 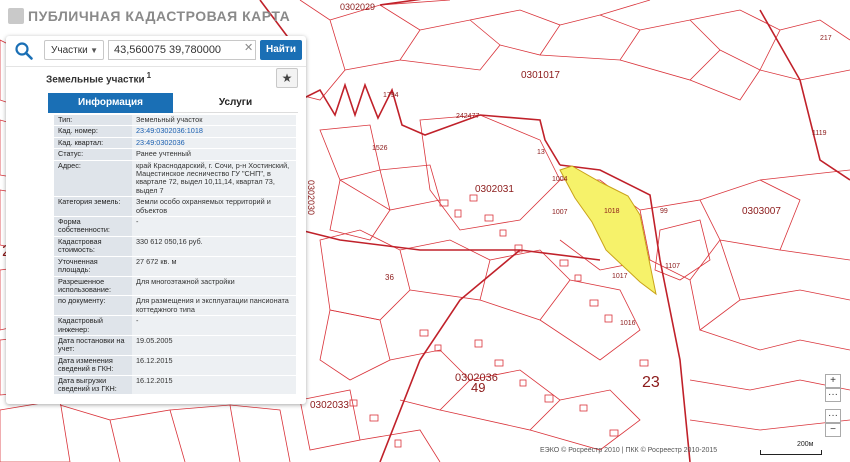 What do you see at coordinates (93, 306) in the screenshot?
I see `info-row-key: по документу:` at bounding box center [93, 306].